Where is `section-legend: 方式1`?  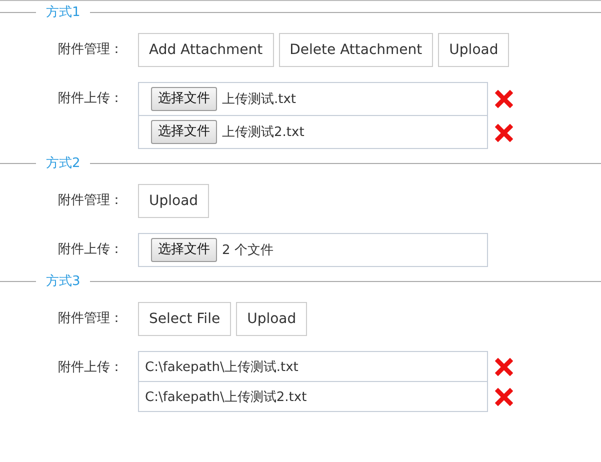
section-legend: 方式1 is located at coordinates (63, 12).